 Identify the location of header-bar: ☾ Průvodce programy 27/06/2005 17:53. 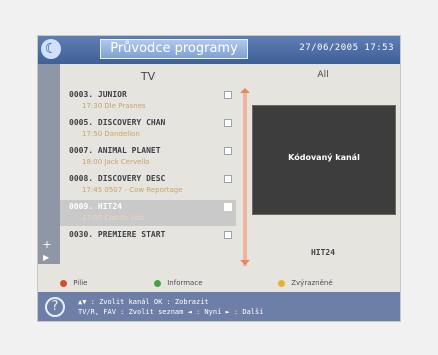
(219, 50).